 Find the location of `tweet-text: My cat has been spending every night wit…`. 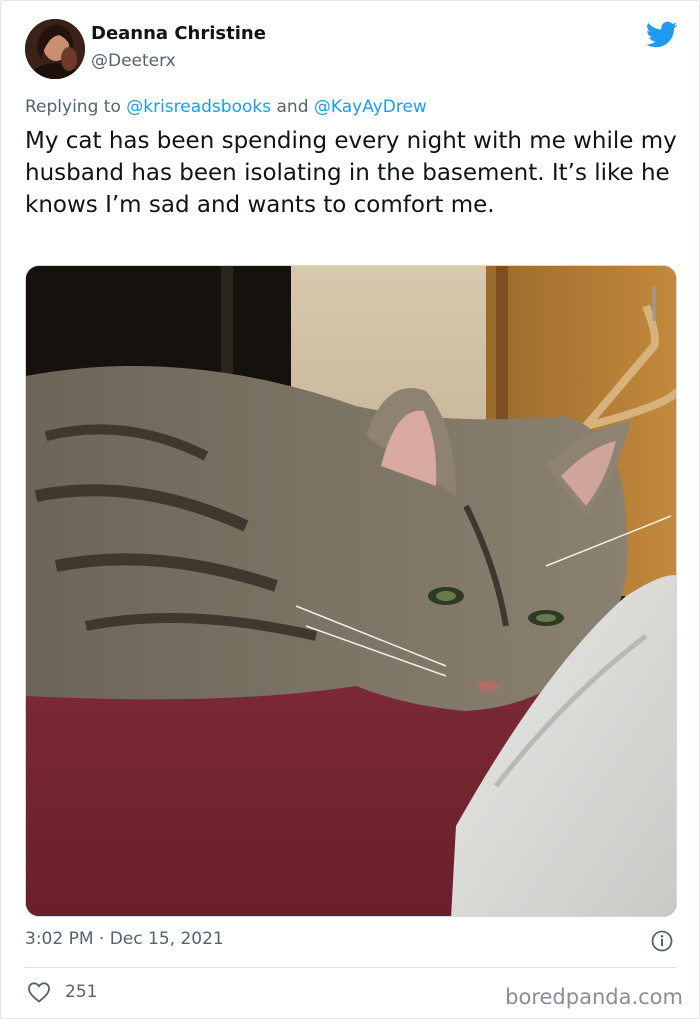

tweet-text: My cat has been spending every night wit… is located at coordinates (351, 173).